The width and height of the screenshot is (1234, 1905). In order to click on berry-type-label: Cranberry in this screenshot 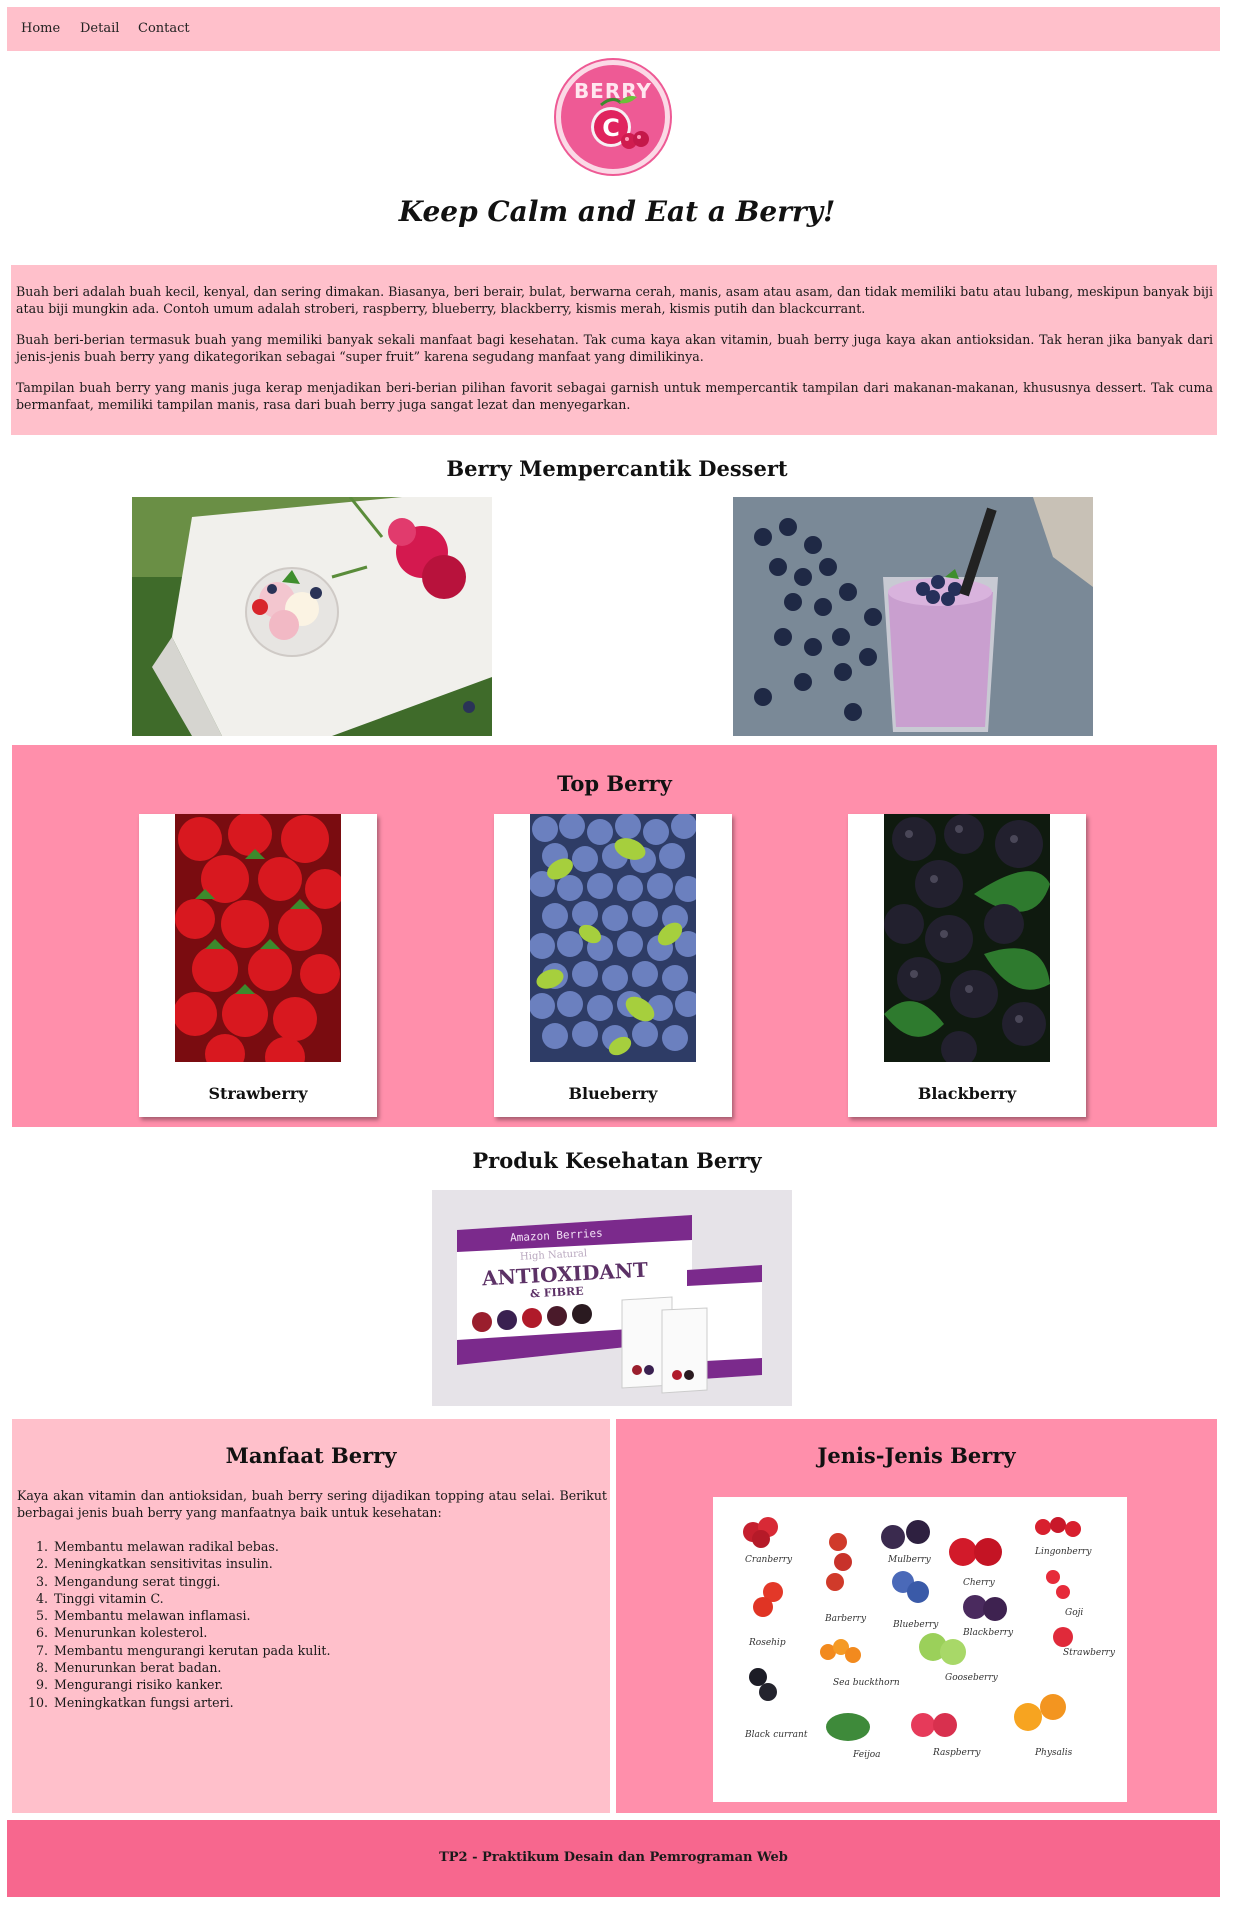, I will do `click(769, 1560)`.